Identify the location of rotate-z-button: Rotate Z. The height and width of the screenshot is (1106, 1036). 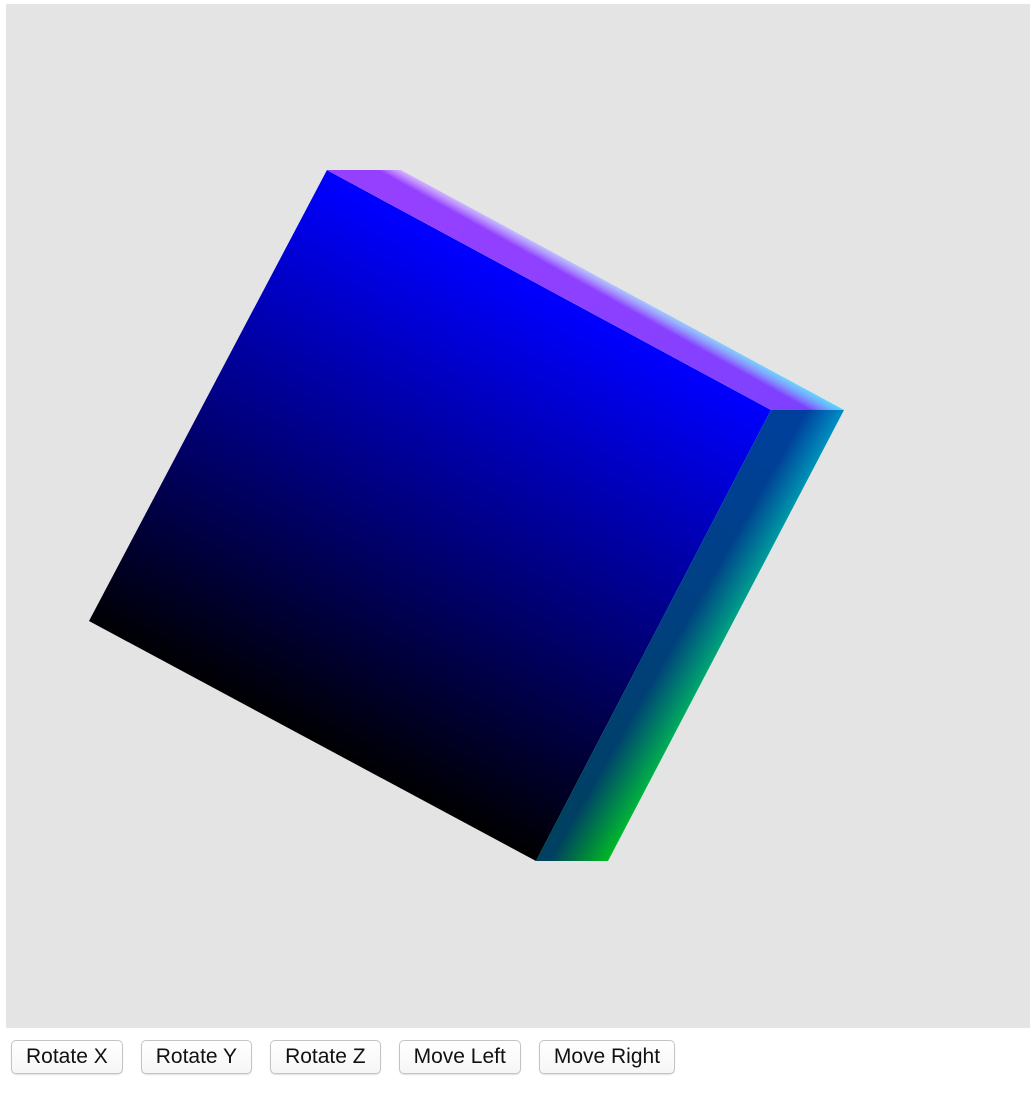
(325, 1057).